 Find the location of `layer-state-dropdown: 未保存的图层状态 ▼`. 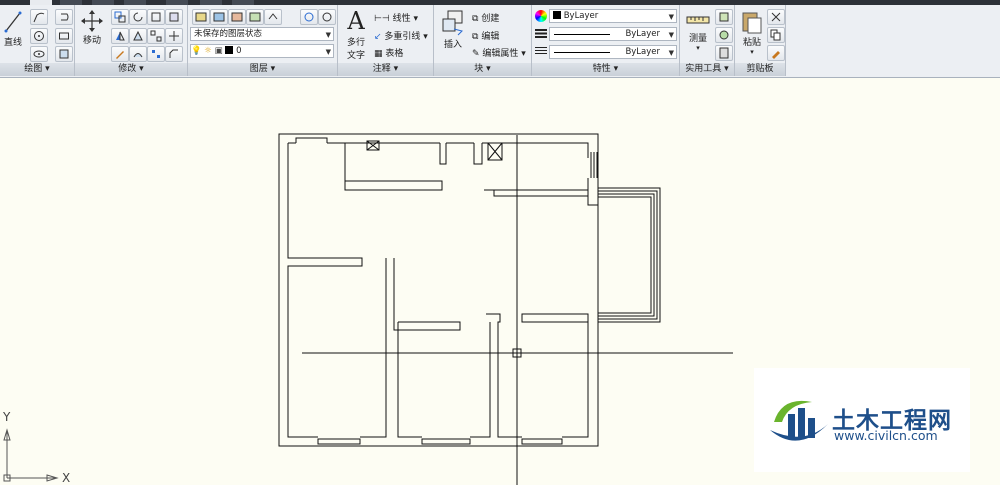

layer-state-dropdown: 未保存的图层状态 ▼ is located at coordinates (262, 34).